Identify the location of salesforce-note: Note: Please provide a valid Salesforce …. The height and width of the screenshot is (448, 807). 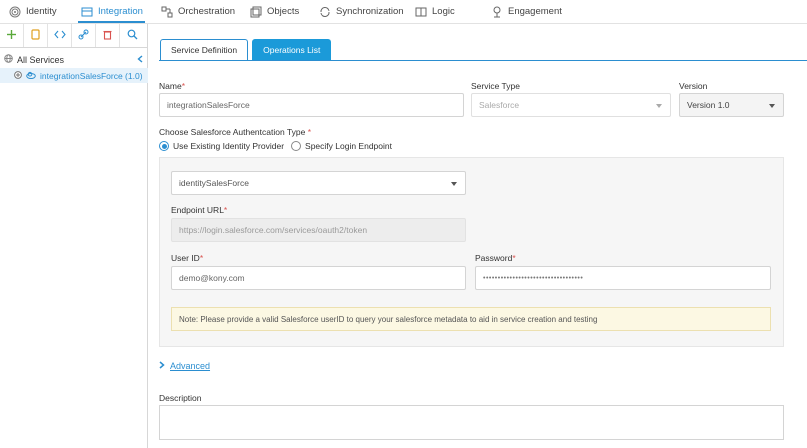
(471, 319).